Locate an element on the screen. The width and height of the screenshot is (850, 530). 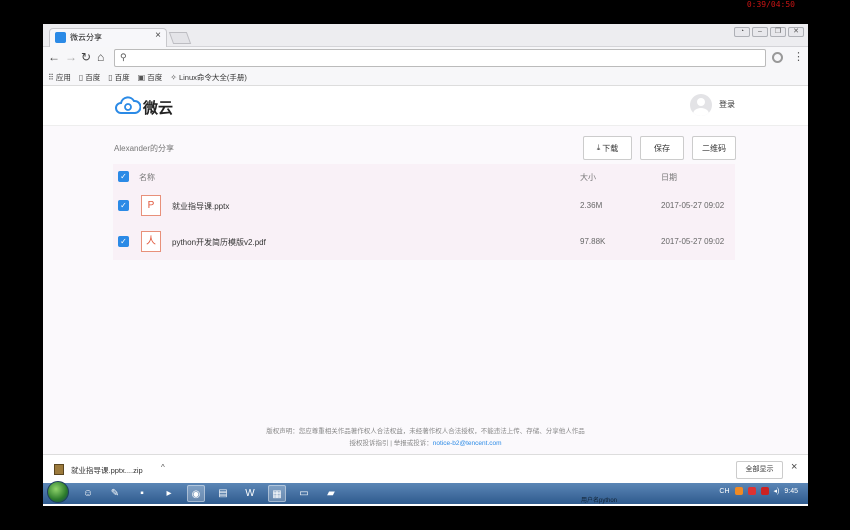
column-name: 名称 is located at coordinates (147, 177).